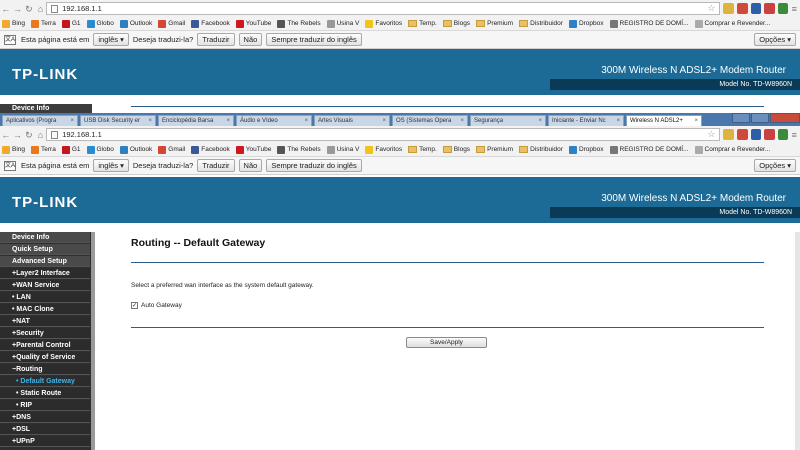  Describe the element at coordinates (45, 417) in the screenshot. I see `menu-item: +DNS` at that location.